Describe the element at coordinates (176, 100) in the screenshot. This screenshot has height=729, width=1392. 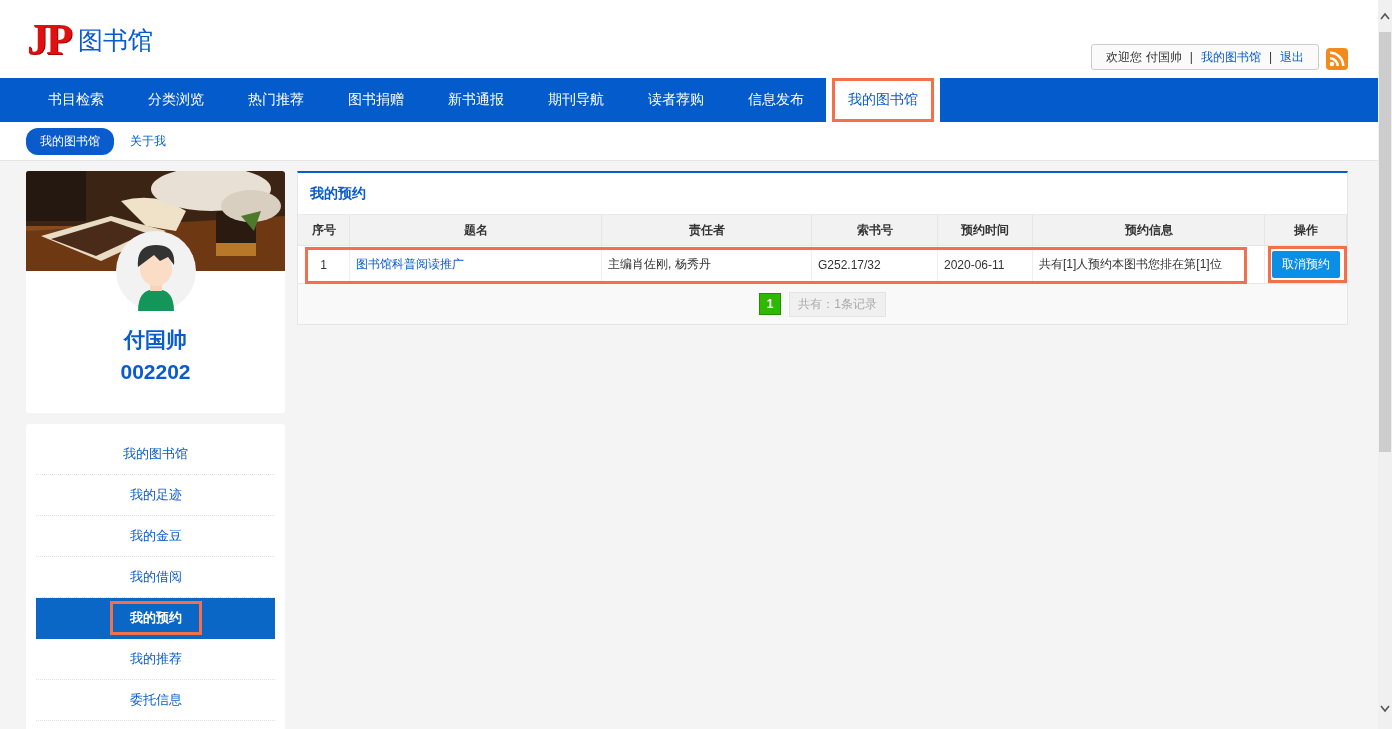
I see `nav-tab: 分类浏览` at that location.